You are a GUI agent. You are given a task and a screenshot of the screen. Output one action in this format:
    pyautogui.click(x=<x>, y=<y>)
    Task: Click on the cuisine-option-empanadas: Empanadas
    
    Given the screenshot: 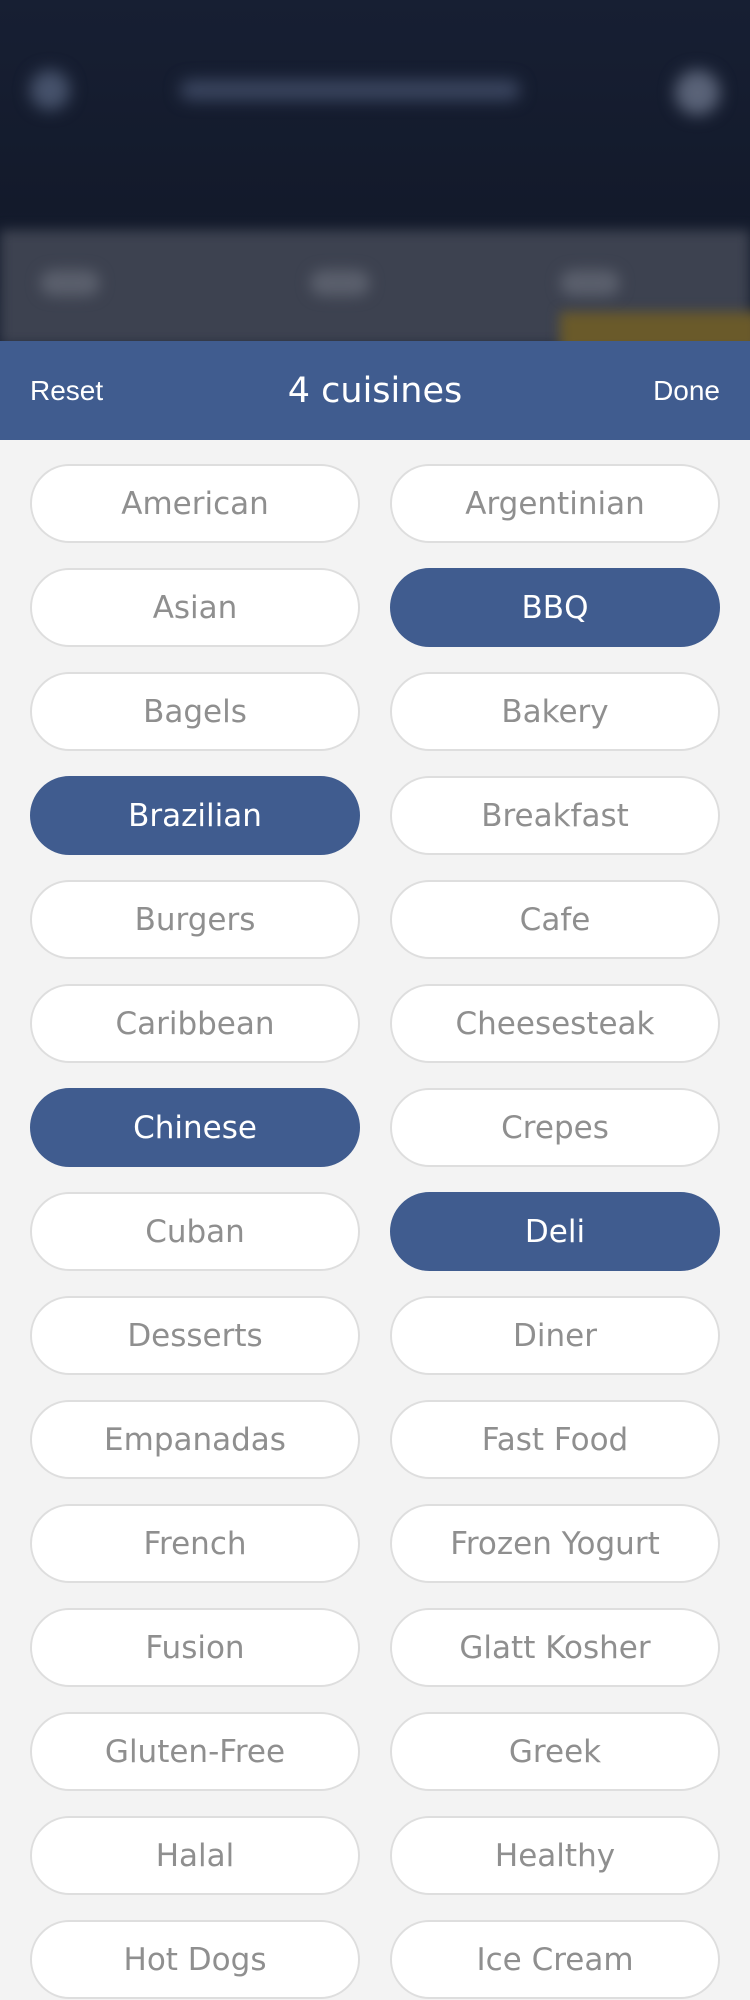 What is the action you would take?
    pyautogui.click(x=195, y=1439)
    